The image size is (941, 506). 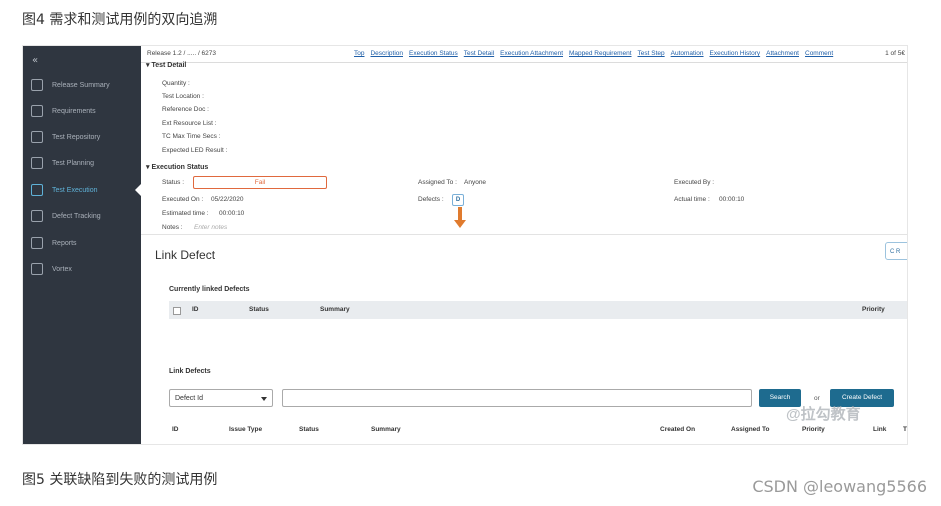 I want to click on defect-search-input, so click(x=517, y=398).